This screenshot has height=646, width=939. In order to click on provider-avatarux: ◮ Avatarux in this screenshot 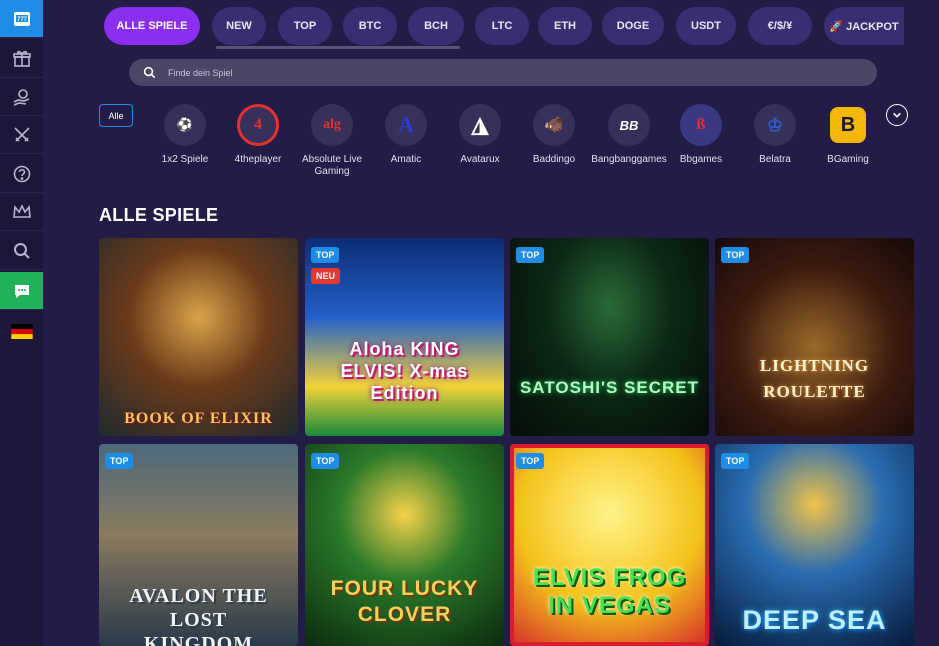, I will do `click(480, 135)`.